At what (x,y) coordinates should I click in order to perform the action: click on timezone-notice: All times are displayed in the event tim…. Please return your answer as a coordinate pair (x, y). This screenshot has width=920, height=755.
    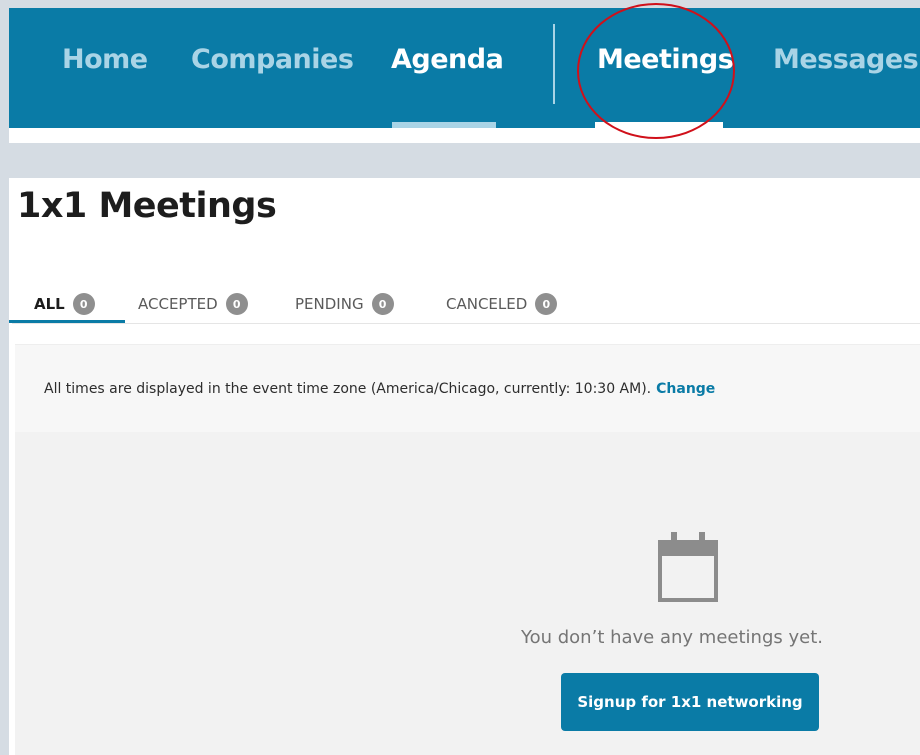
    Looking at the image, I should click on (348, 388).